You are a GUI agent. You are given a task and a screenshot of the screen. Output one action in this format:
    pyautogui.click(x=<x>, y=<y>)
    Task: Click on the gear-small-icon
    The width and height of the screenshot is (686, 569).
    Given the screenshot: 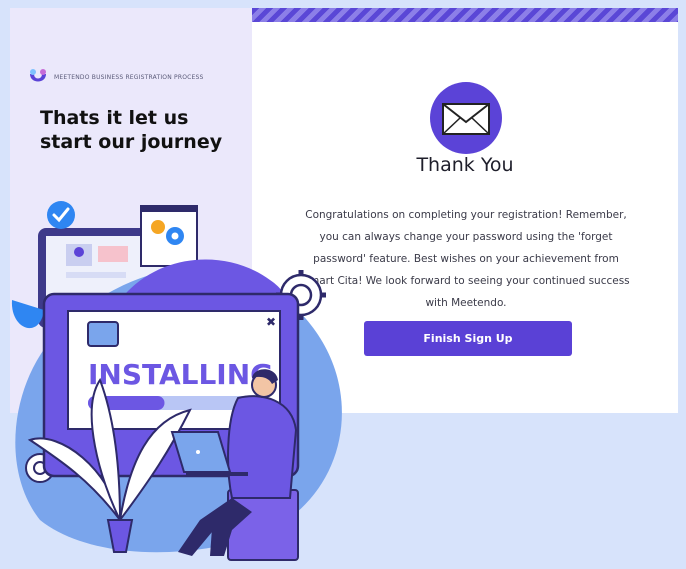 What is the action you would take?
    pyautogui.click(x=40, y=468)
    